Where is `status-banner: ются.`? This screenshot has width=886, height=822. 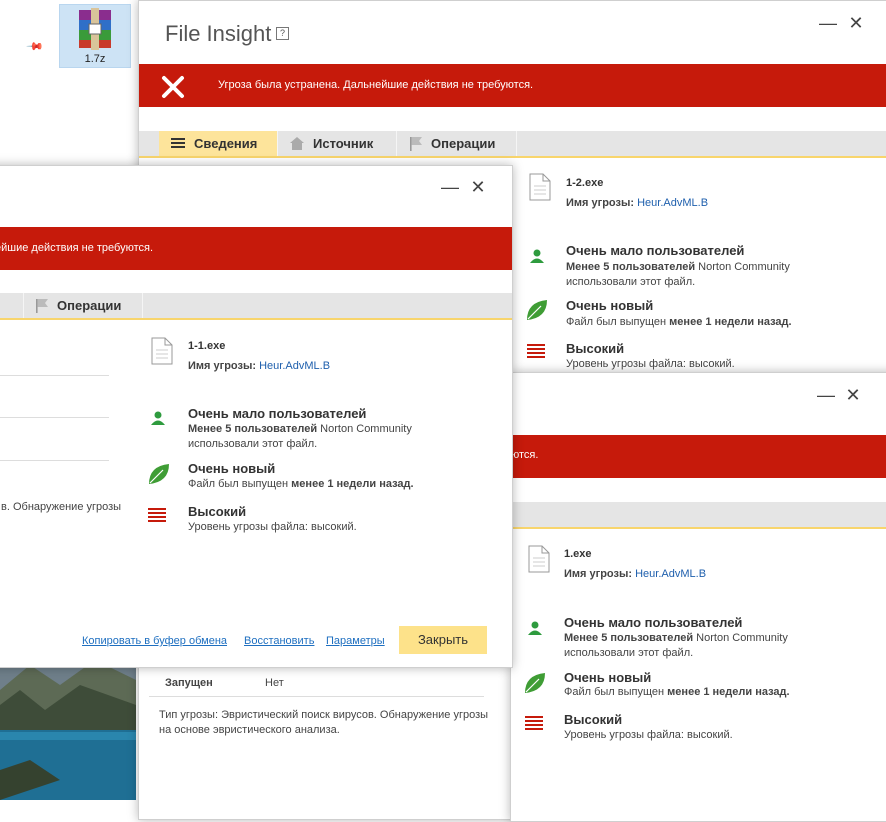
status-banner: ются. is located at coordinates (698, 456).